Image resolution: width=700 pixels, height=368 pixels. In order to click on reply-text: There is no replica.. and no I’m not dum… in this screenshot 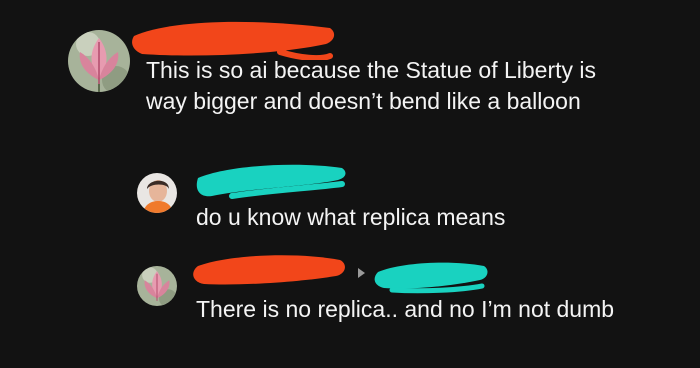, I will do `click(405, 309)`.